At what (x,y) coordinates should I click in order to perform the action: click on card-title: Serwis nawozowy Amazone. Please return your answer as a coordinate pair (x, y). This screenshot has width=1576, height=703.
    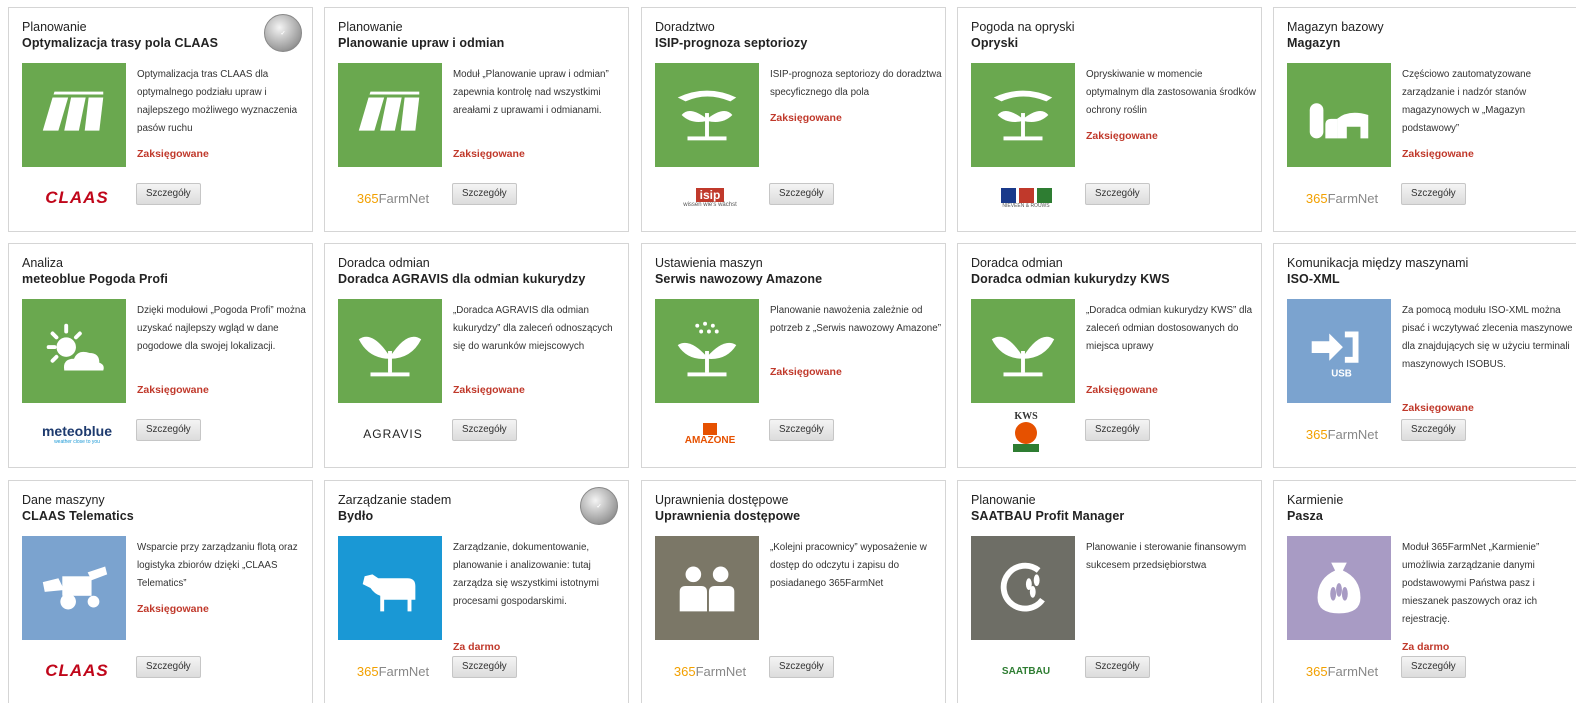
    Looking at the image, I should click on (738, 279).